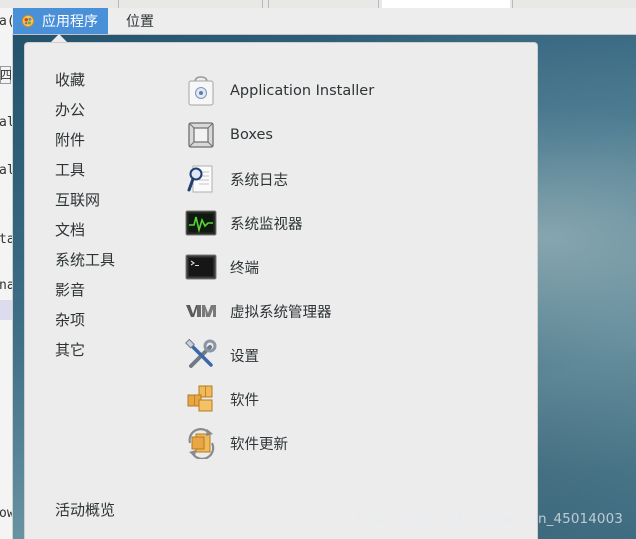  Describe the element at coordinates (59, 38) in the screenshot. I see `popup-arrow` at that location.